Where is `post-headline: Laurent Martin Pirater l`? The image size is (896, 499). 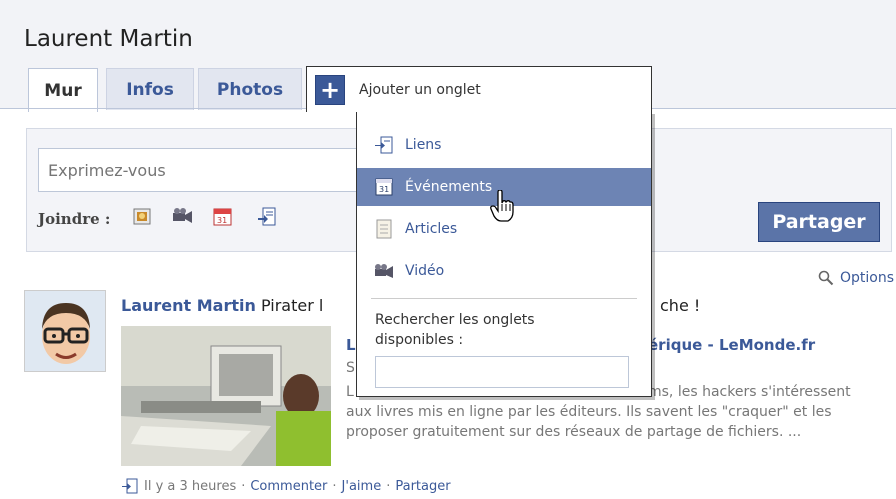 post-headline: Laurent Martin Pirater l is located at coordinates (222, 305).